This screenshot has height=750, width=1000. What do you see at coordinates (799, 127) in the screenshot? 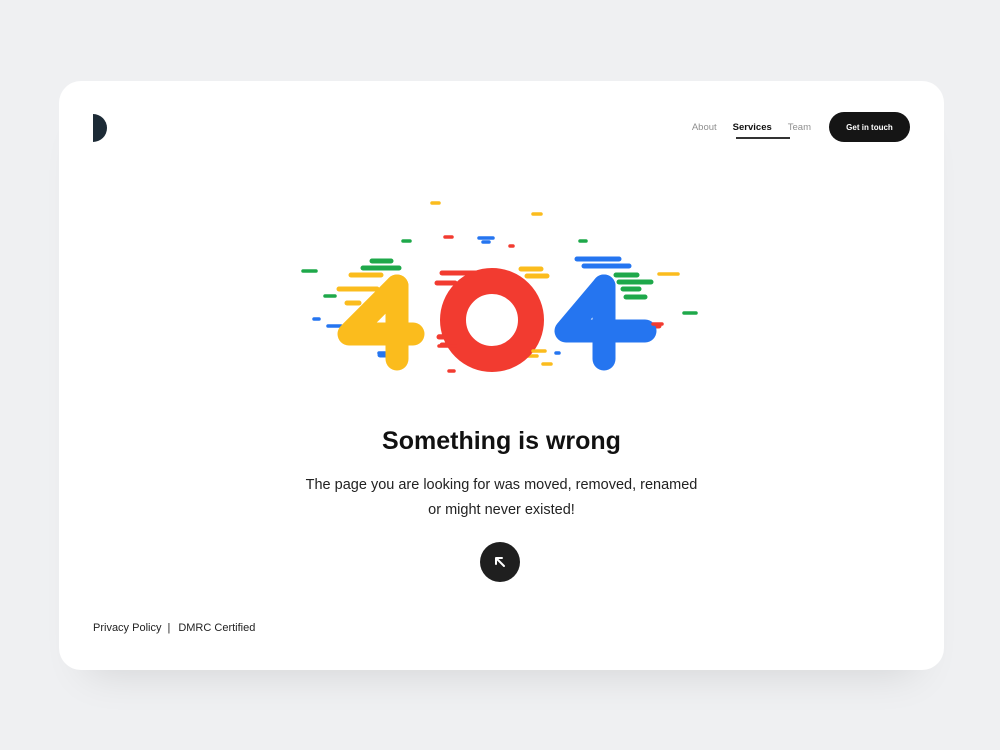
I see `nav-team-link: Team` at bounding box center [799, 127].